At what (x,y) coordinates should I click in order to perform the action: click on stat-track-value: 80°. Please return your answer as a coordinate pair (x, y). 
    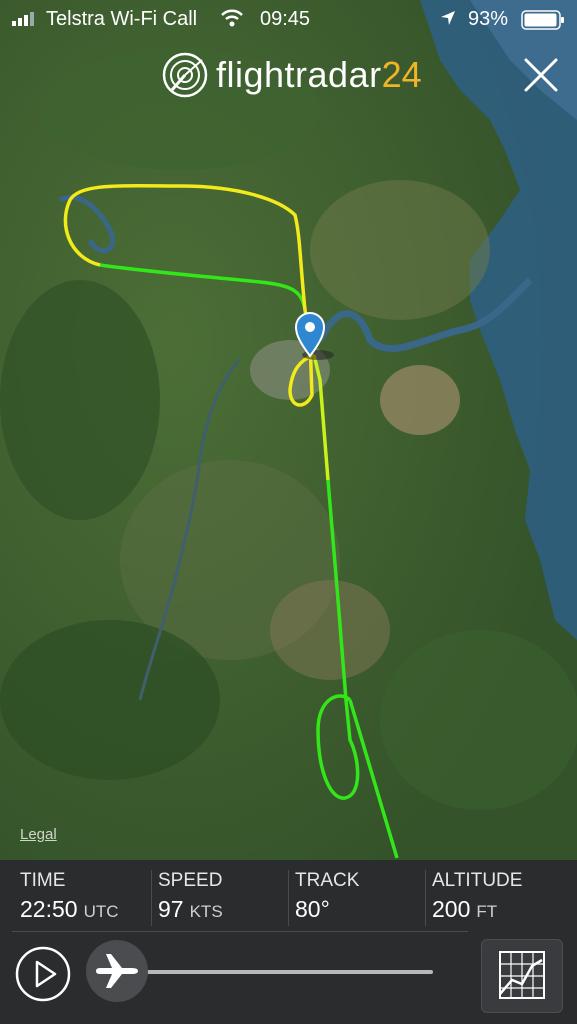
    Looking at the image, I should click on (312, 909).